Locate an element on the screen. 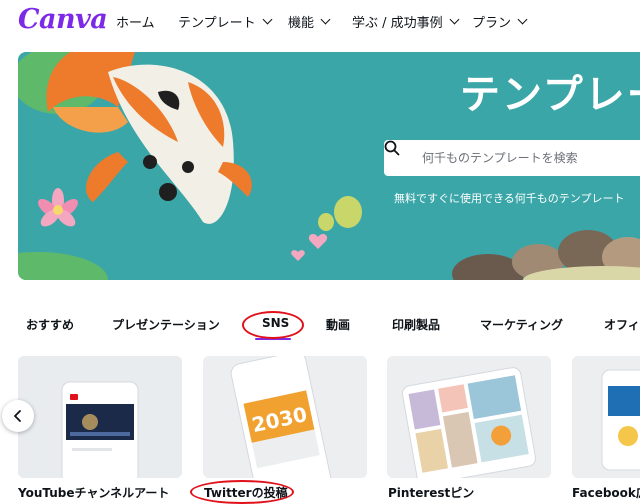  nav-item-label: 学ぶ / 成功事例 is located at coordinates (397, 23).